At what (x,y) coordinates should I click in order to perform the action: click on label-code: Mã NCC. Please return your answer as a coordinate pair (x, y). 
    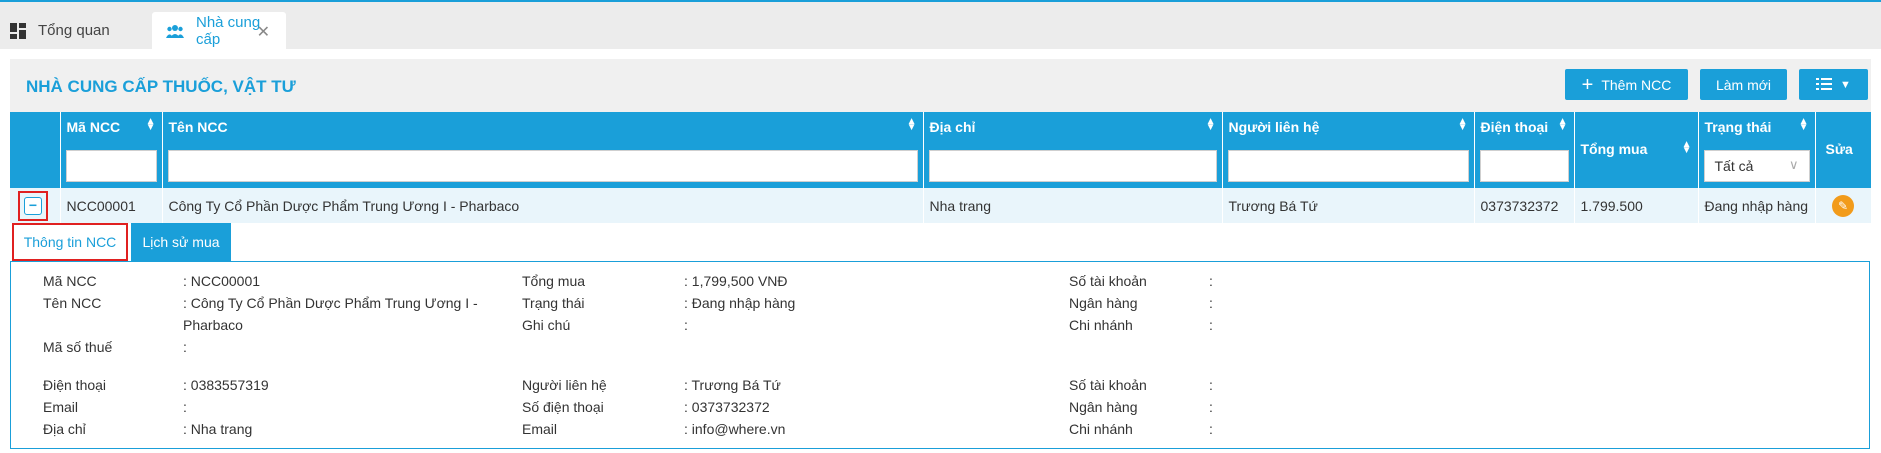
    Looking at the image, I should click on (70, 281).